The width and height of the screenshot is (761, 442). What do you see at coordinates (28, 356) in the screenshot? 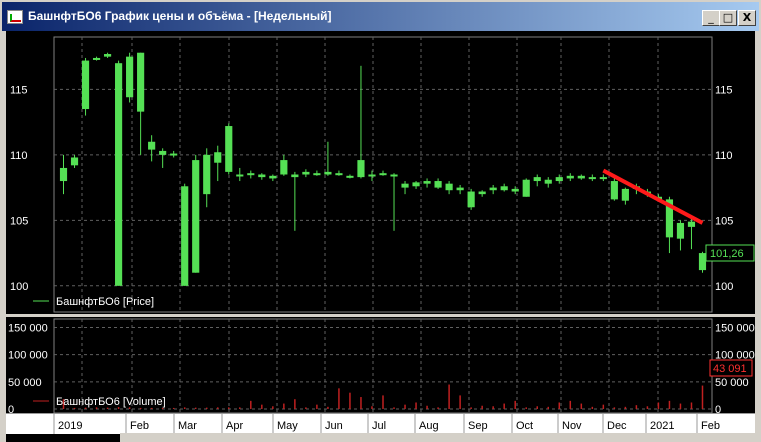
I see `volume-y-tick-left: 100 000` at bounding box center [28, 356].